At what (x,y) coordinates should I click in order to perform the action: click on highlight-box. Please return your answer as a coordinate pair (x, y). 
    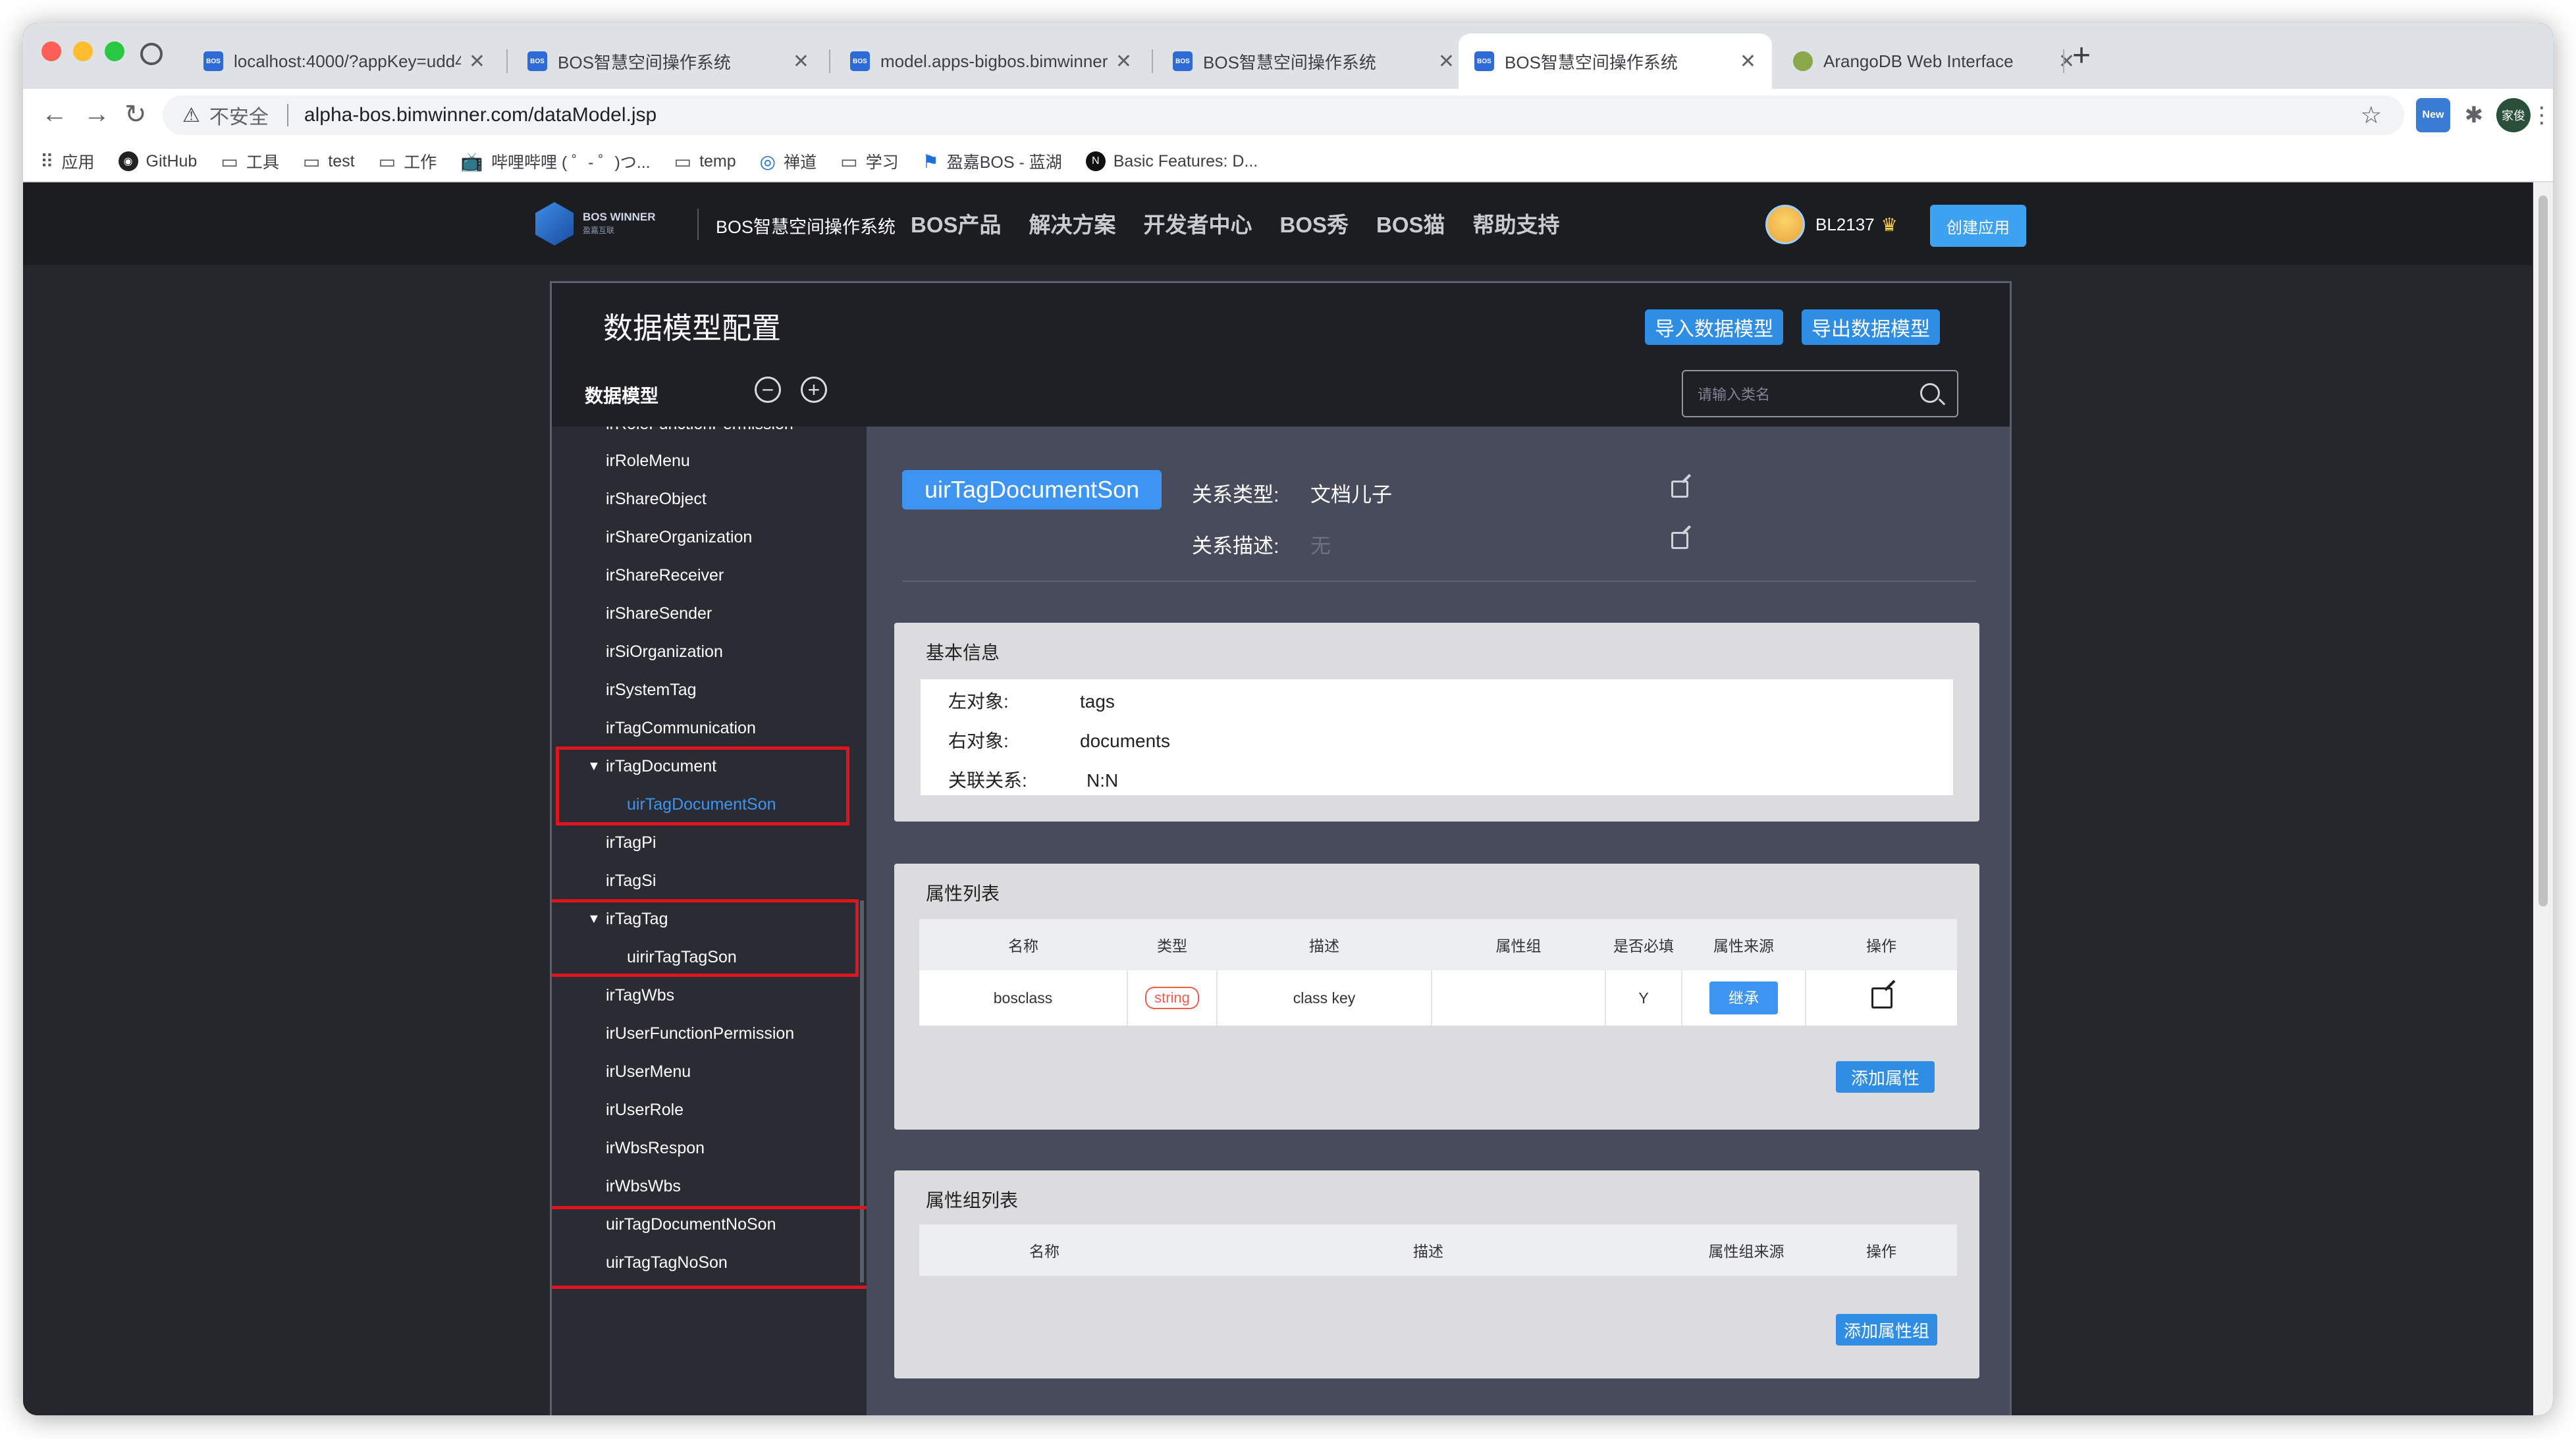
    Looking at the image, I should click on (710, 1247).